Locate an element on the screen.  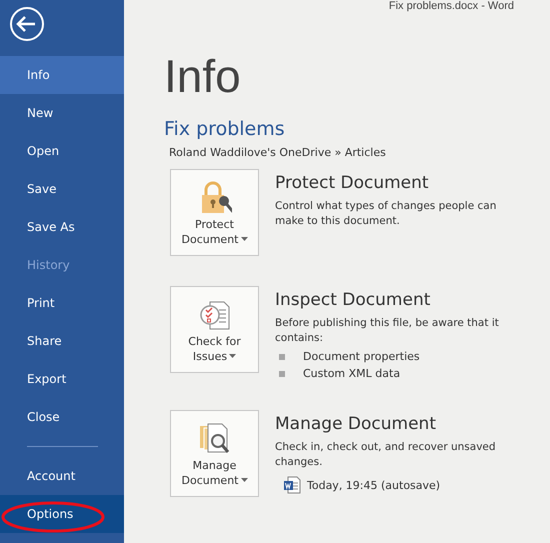
property-item: Custom XML data is located at coordinates (351, 373).